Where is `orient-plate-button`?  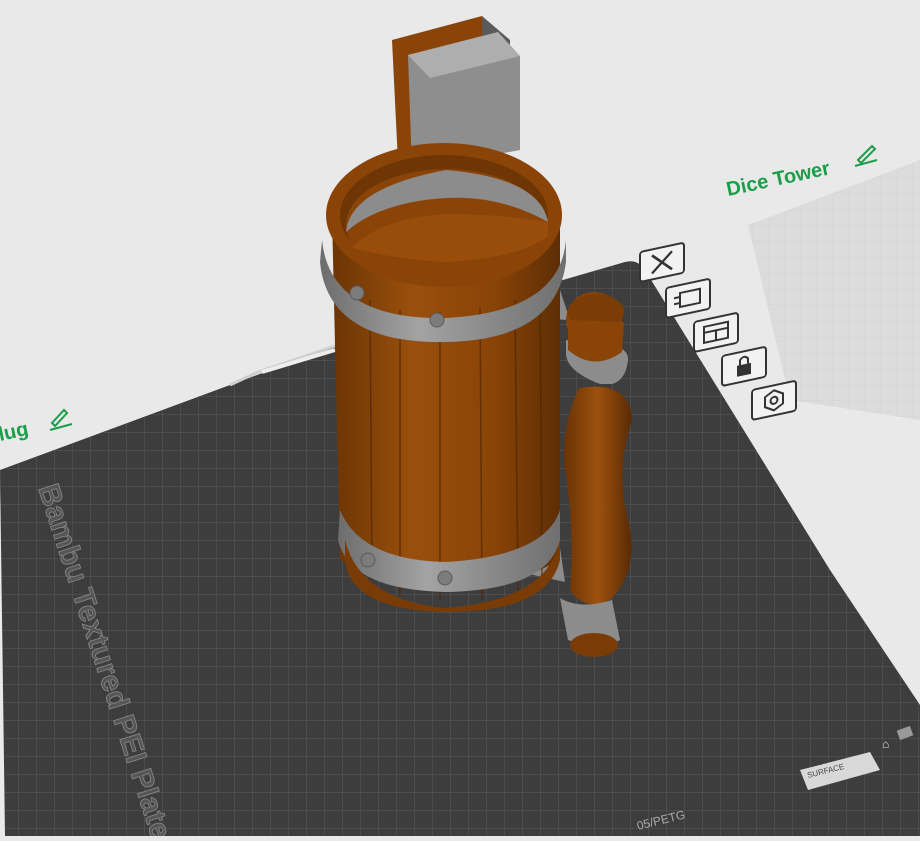 orient-plate-button is located at coordinates (716, 332).